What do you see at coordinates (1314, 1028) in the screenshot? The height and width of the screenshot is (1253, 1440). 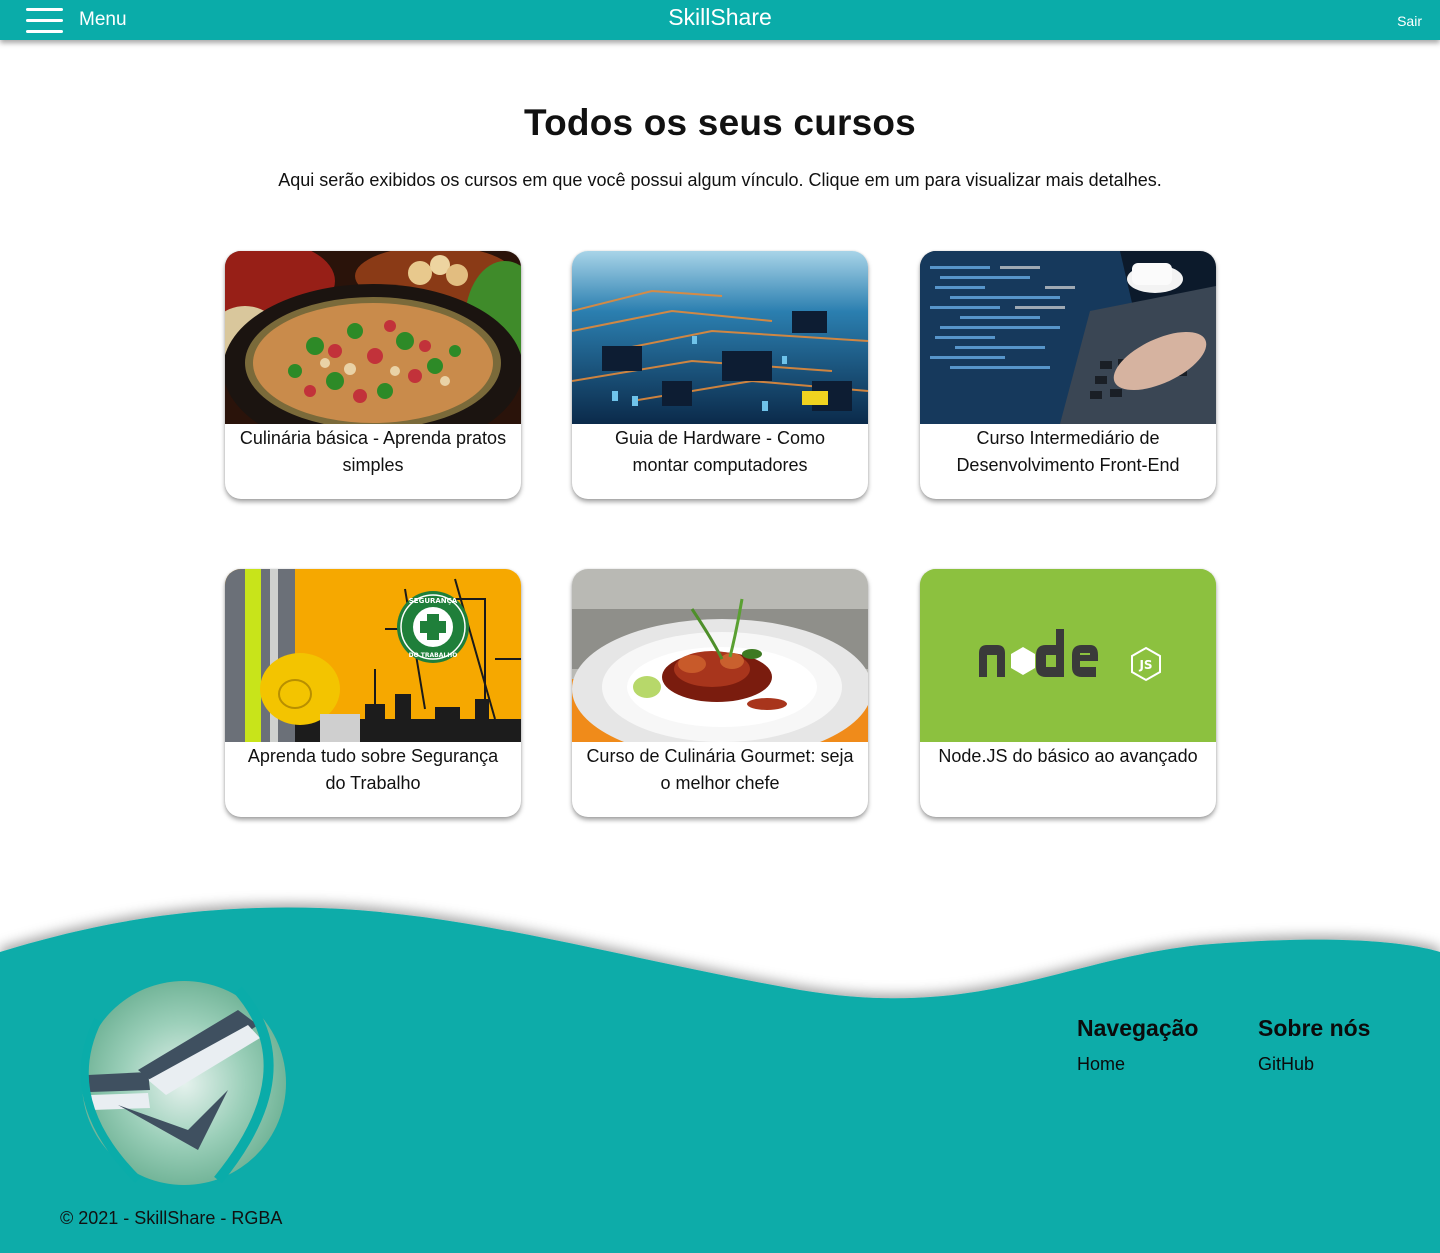 I see `footer-about-heading: Sobre nós` at bounding box center [1314, 1028].